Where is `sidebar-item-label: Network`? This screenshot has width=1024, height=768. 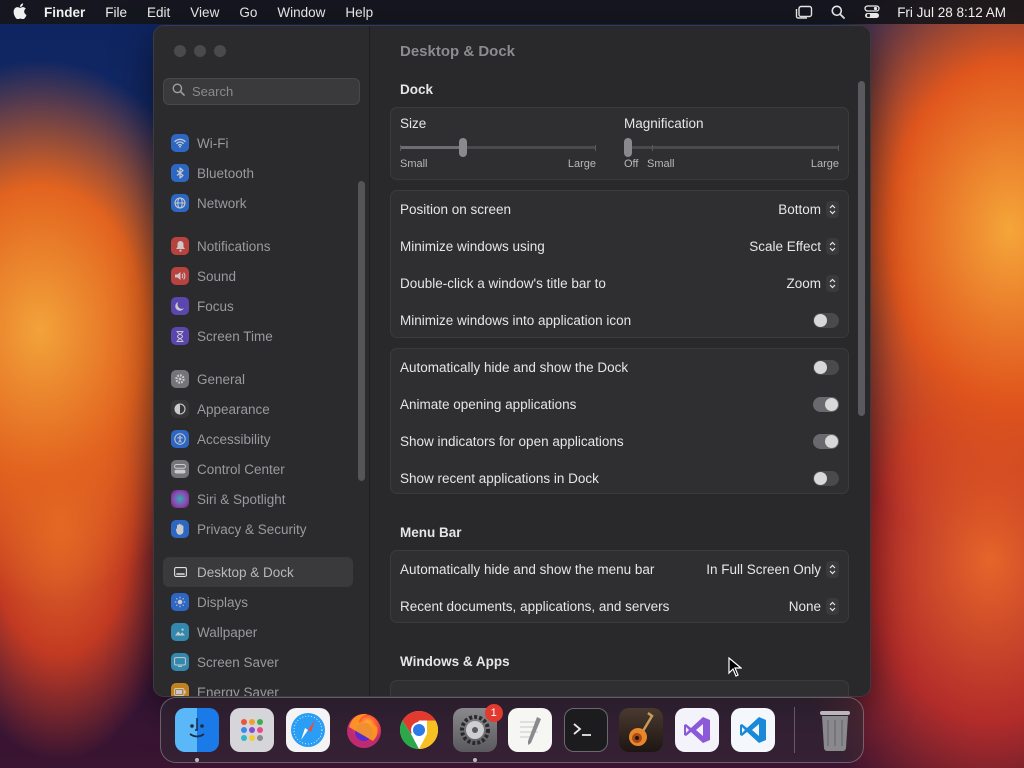 sidebar-item-label: Network is located at coordinates (222, 203).